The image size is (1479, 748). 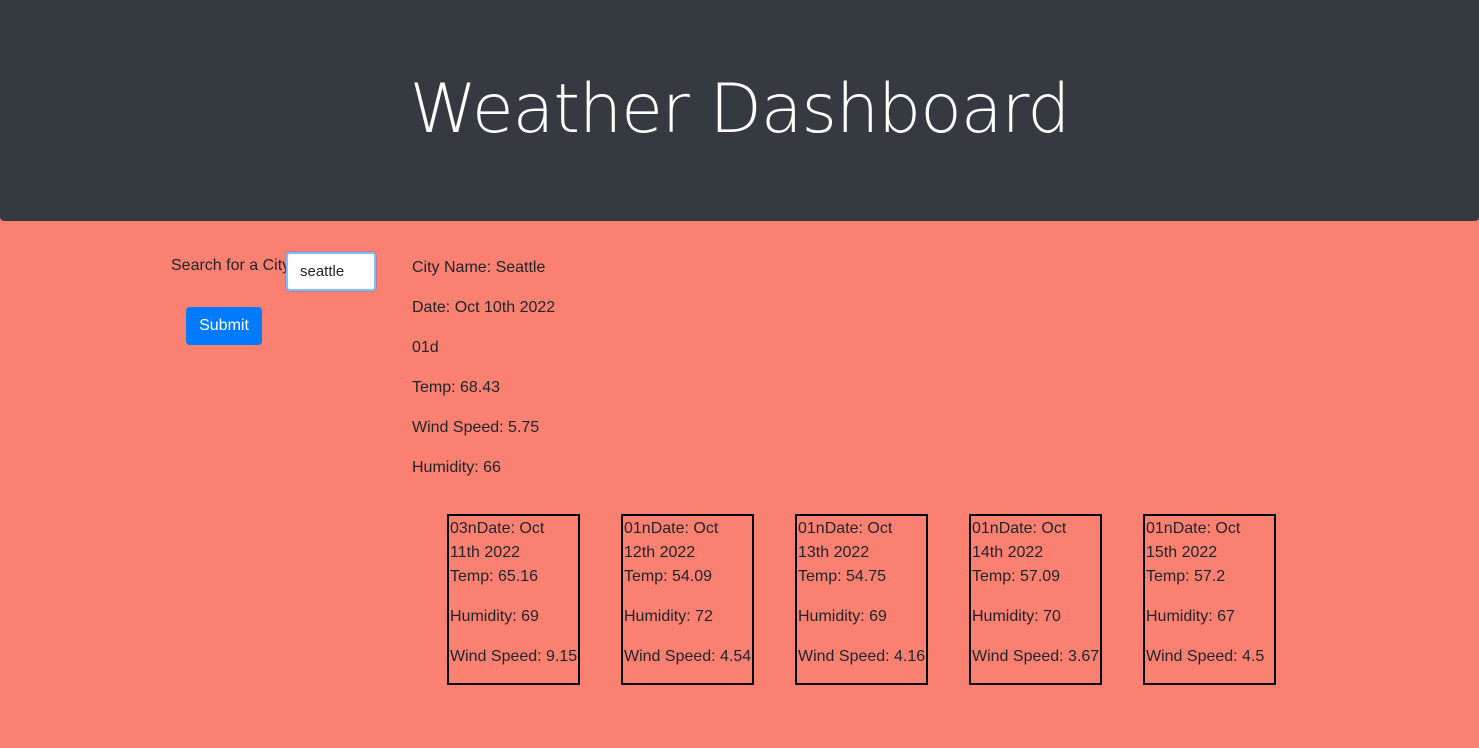 What do you see at coordinates (668, 576) in the screenshot?
I see `forecast-temp: Temp: 54.09` at bounding box center [668, 576].